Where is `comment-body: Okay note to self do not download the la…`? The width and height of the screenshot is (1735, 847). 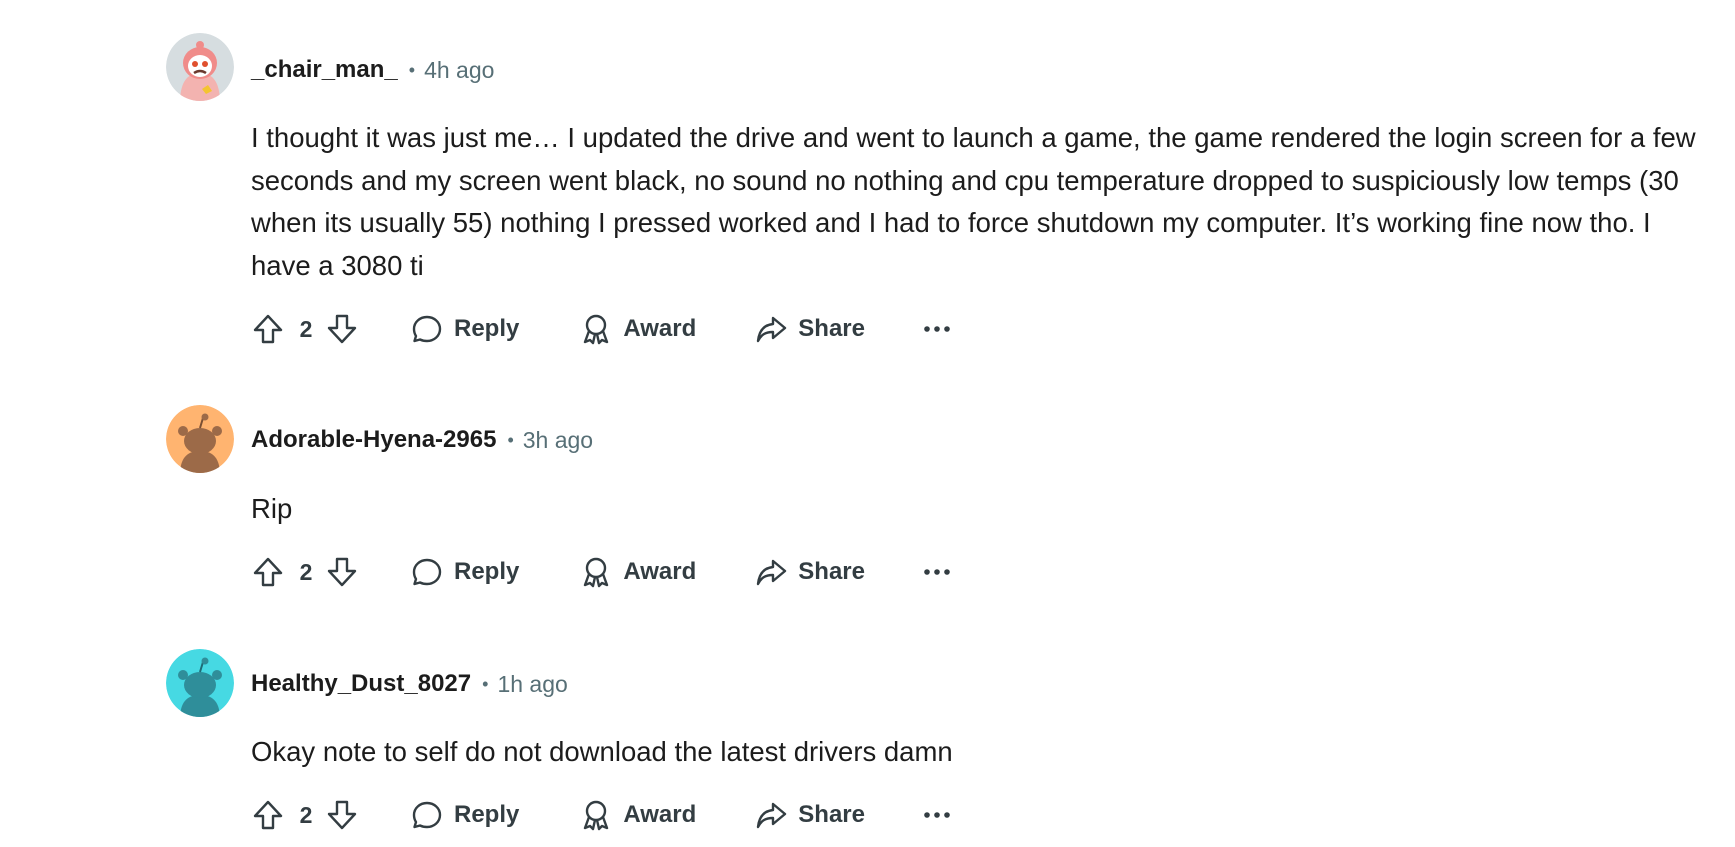 comment-body: Okay note to self do not download the la… is located at coordinates (602, 751).